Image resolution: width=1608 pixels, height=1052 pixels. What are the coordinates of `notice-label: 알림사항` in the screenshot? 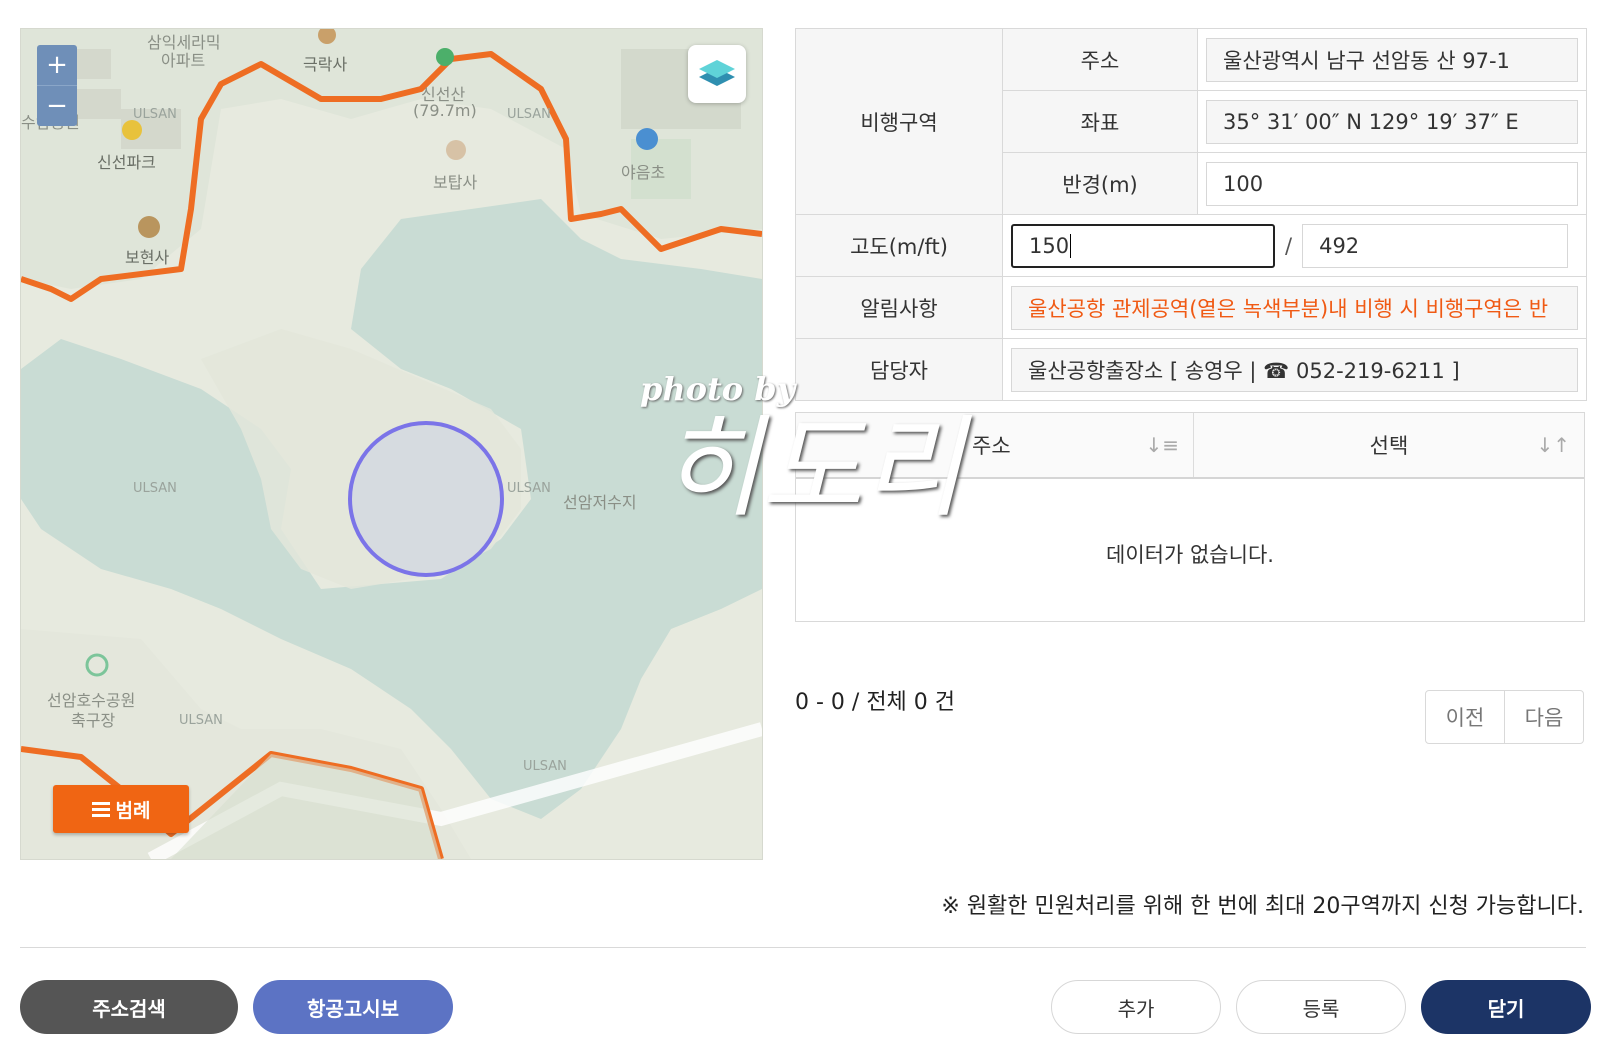 It's located at (899, 307).